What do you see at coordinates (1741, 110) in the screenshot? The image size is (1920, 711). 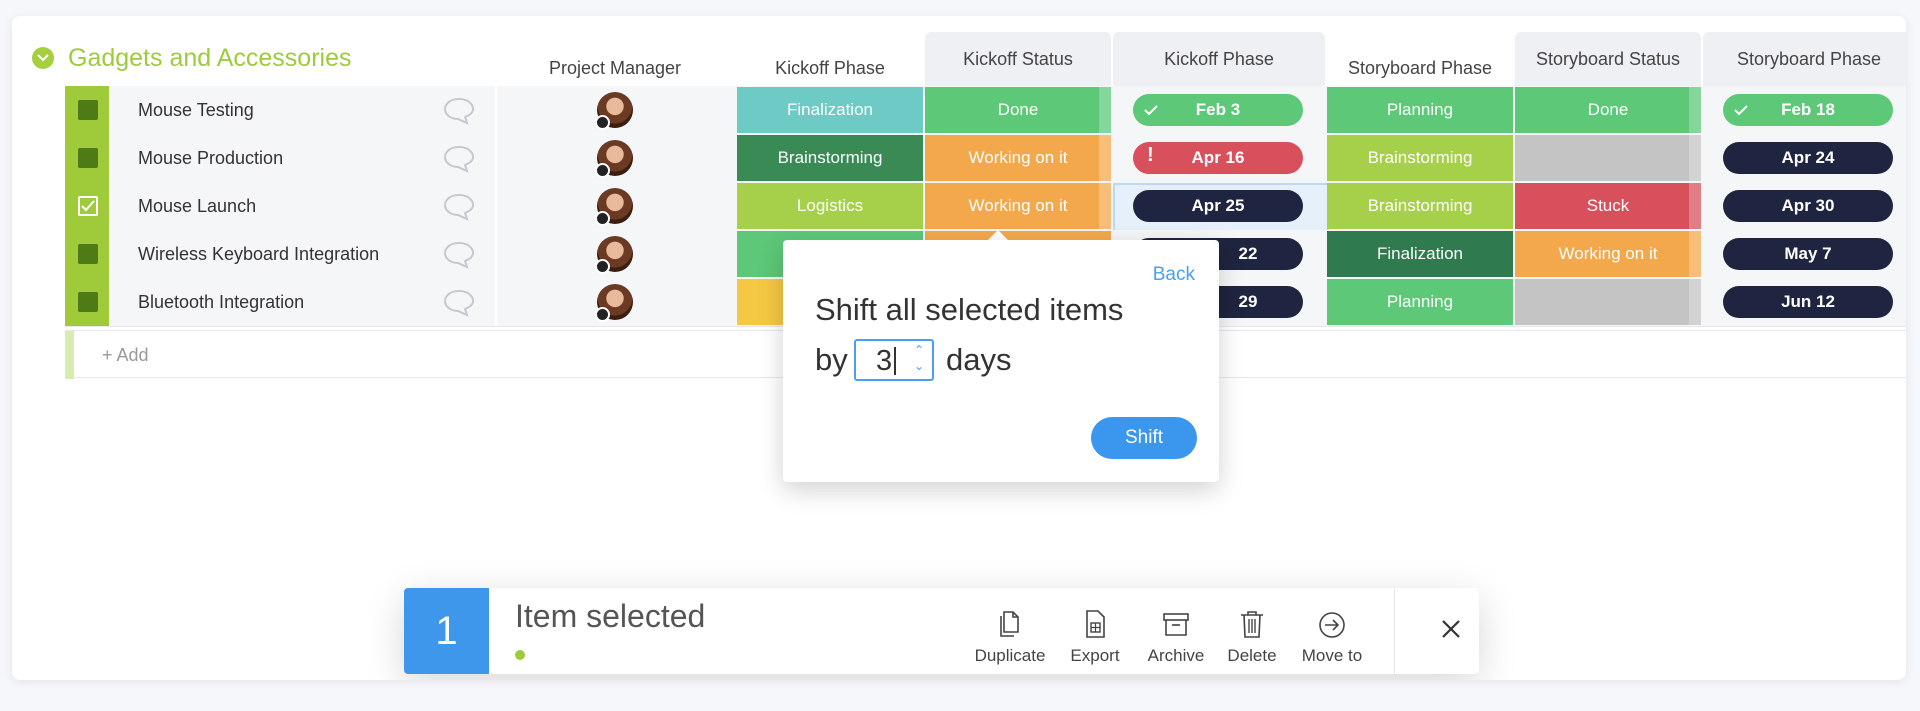 I see `check-icon` at bounding box center [1741, 110].